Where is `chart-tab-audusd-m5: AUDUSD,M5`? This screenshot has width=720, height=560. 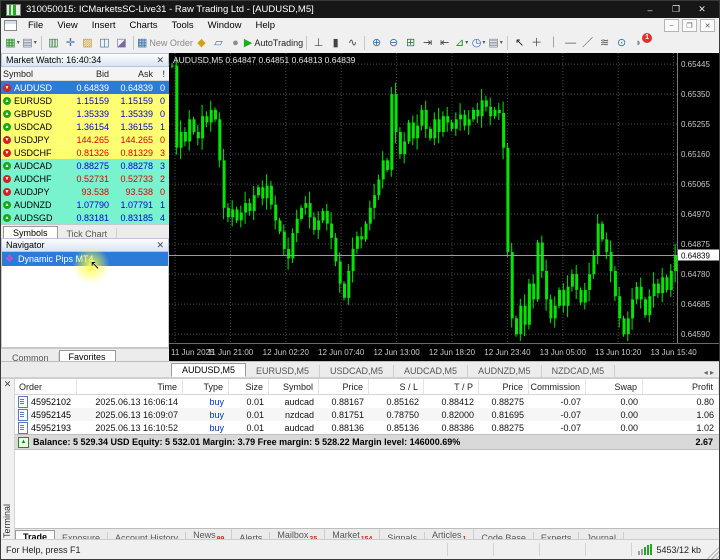 chart-tab-audusd-m5: AUDUSD,M5 is located at coordinates (209, 370).